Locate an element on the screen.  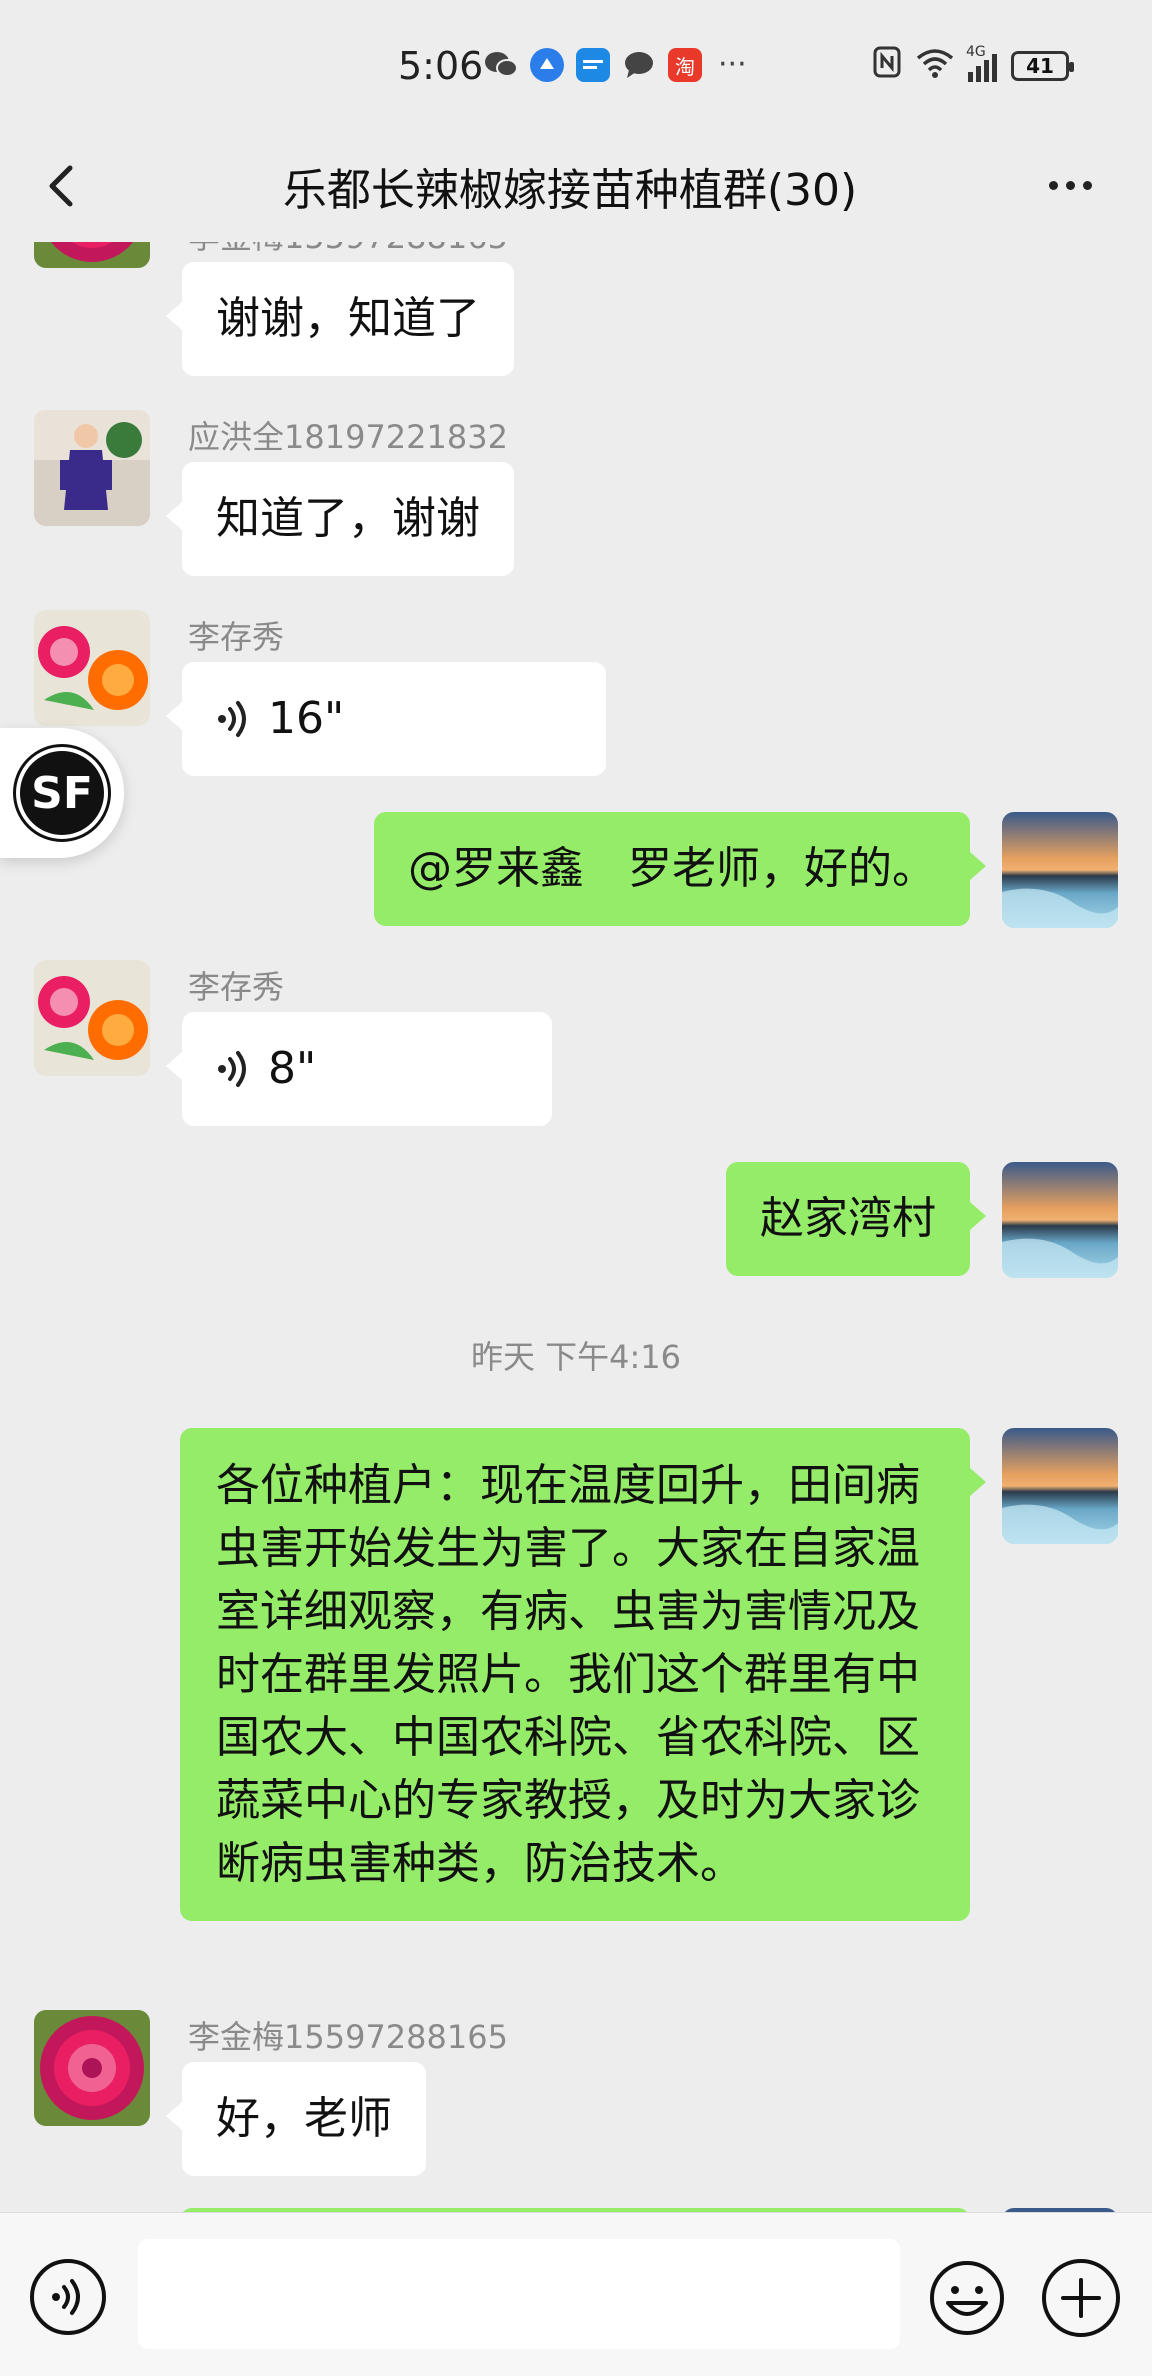
floating-shortcut: SF is located at coordinates (62, 793).